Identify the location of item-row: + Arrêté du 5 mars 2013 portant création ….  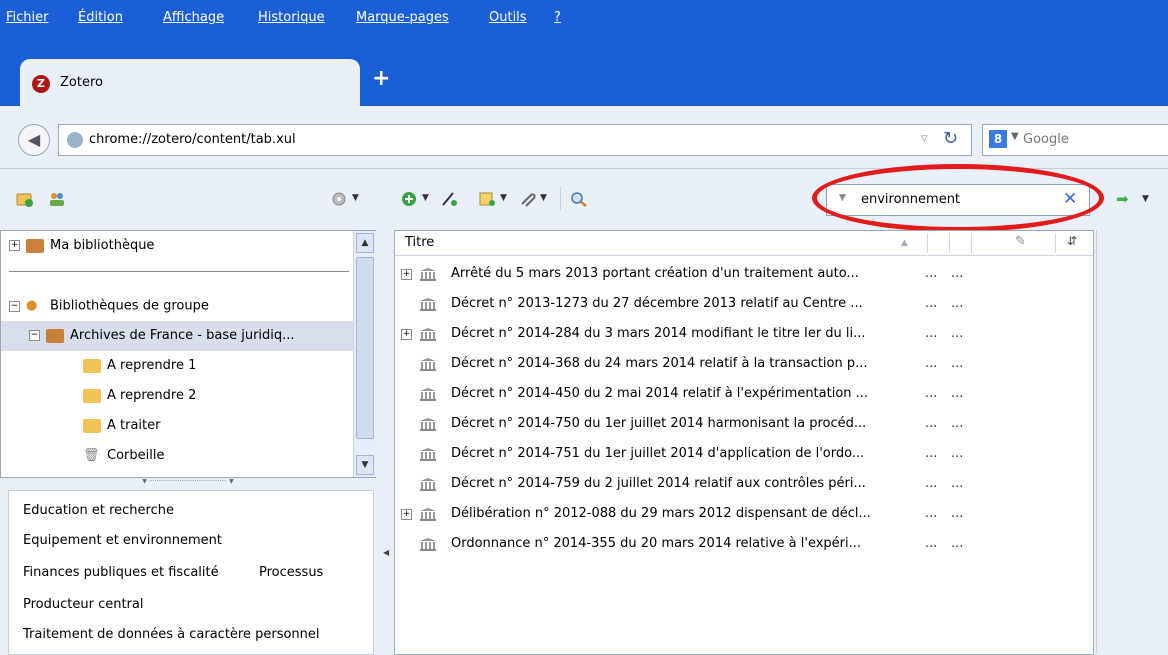
(744, 274).